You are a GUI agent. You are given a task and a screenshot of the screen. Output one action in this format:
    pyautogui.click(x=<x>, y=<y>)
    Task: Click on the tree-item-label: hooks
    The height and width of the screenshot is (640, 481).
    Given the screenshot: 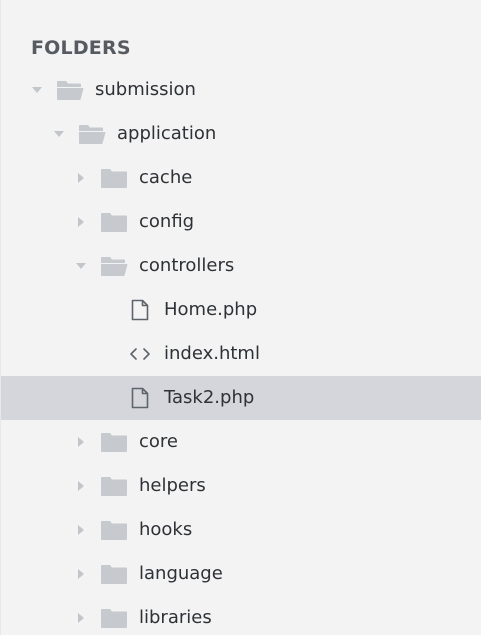 What is the action you would take?
    pyautogui.click(x=166, y=529)
    